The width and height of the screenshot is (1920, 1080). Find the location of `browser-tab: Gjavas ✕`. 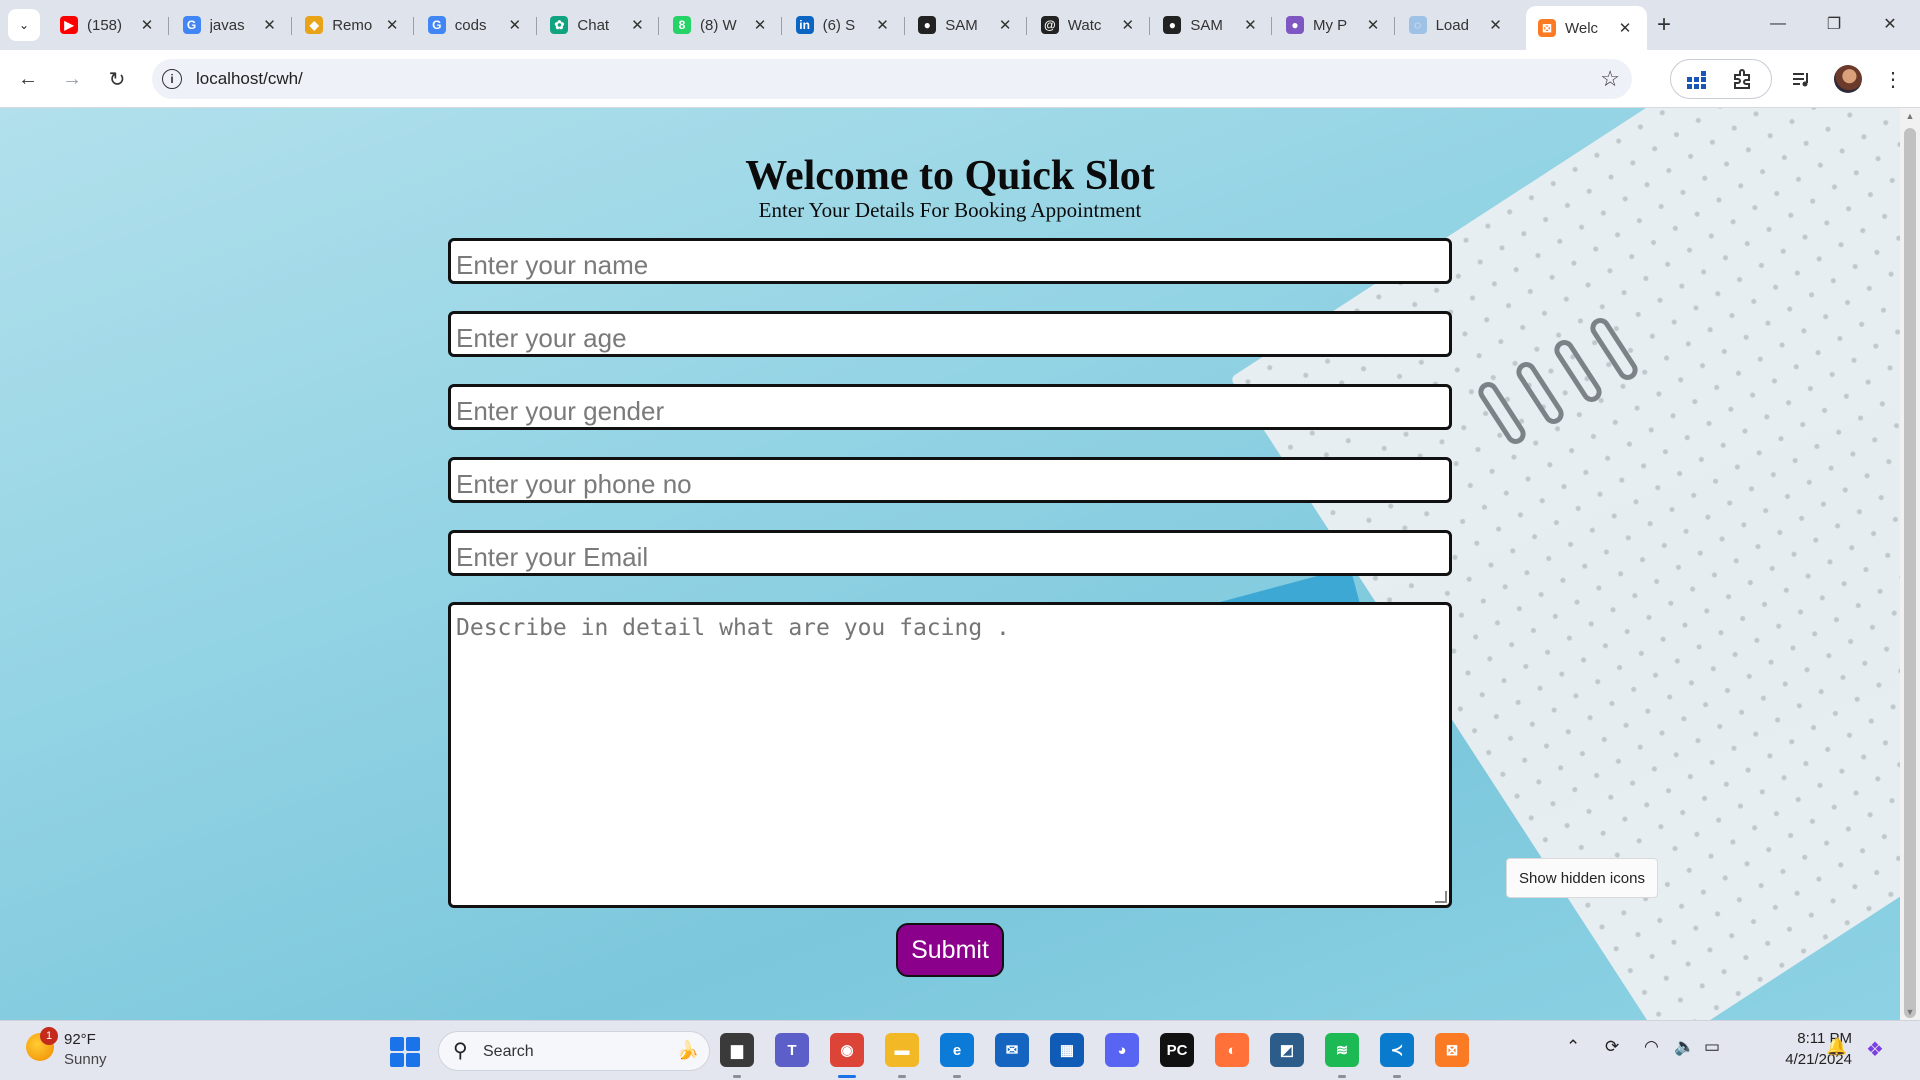

browser-tab: Gjavas ✕ is located at coordinates (231, 25).